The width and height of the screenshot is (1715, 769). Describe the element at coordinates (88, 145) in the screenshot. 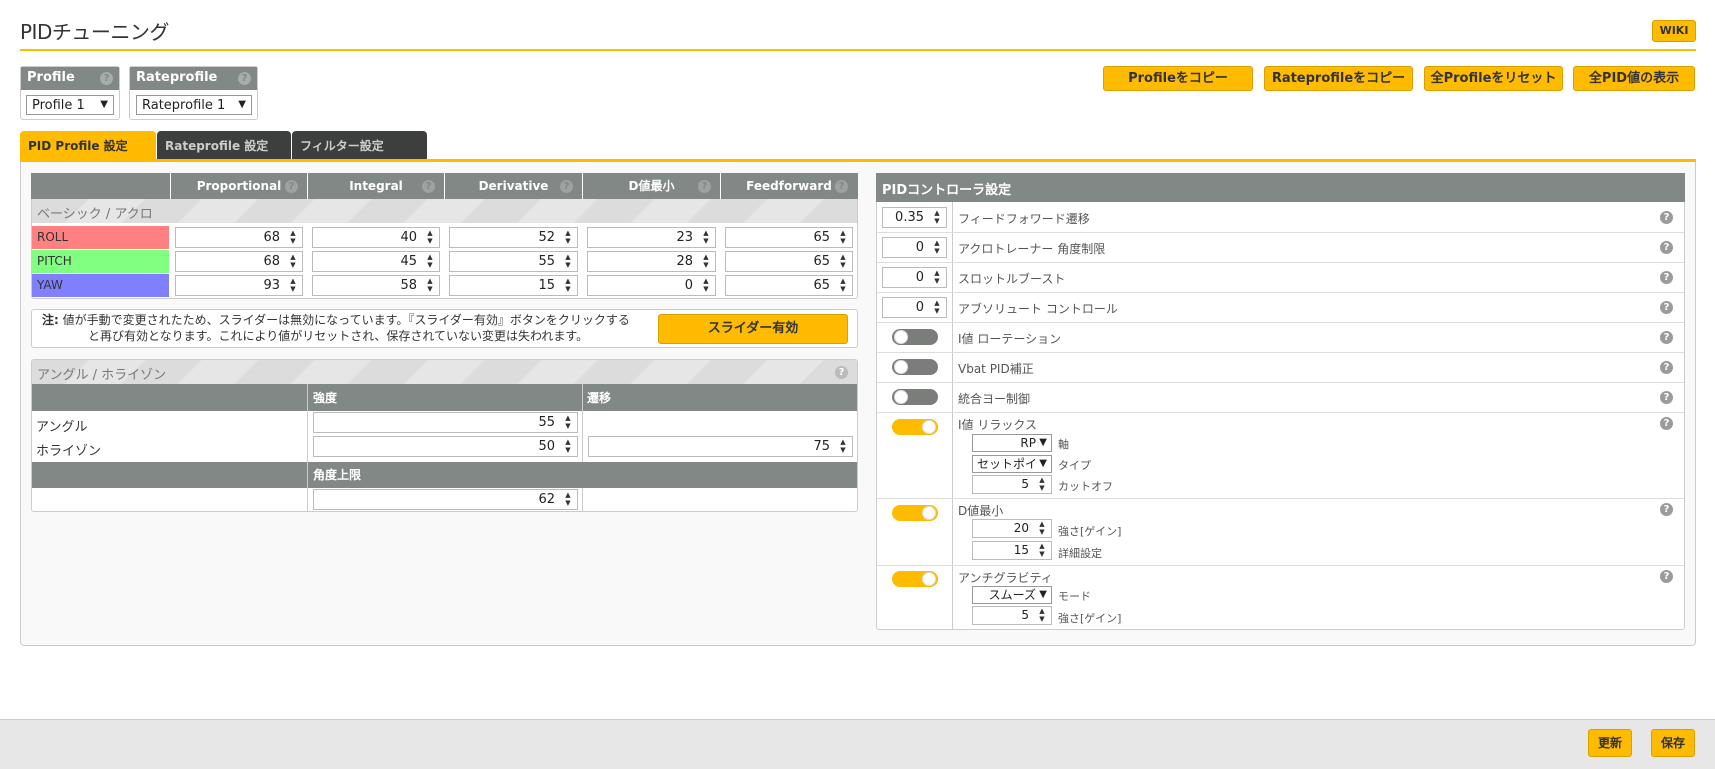

I see `tab-pid-profile: PID Profile 設定` at that location.